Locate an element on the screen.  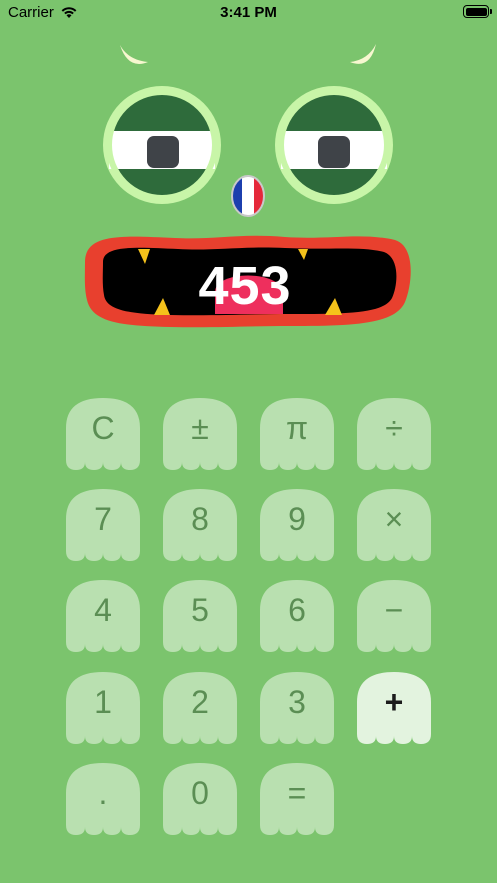
key-label: = is located at coordinates (297, 793).